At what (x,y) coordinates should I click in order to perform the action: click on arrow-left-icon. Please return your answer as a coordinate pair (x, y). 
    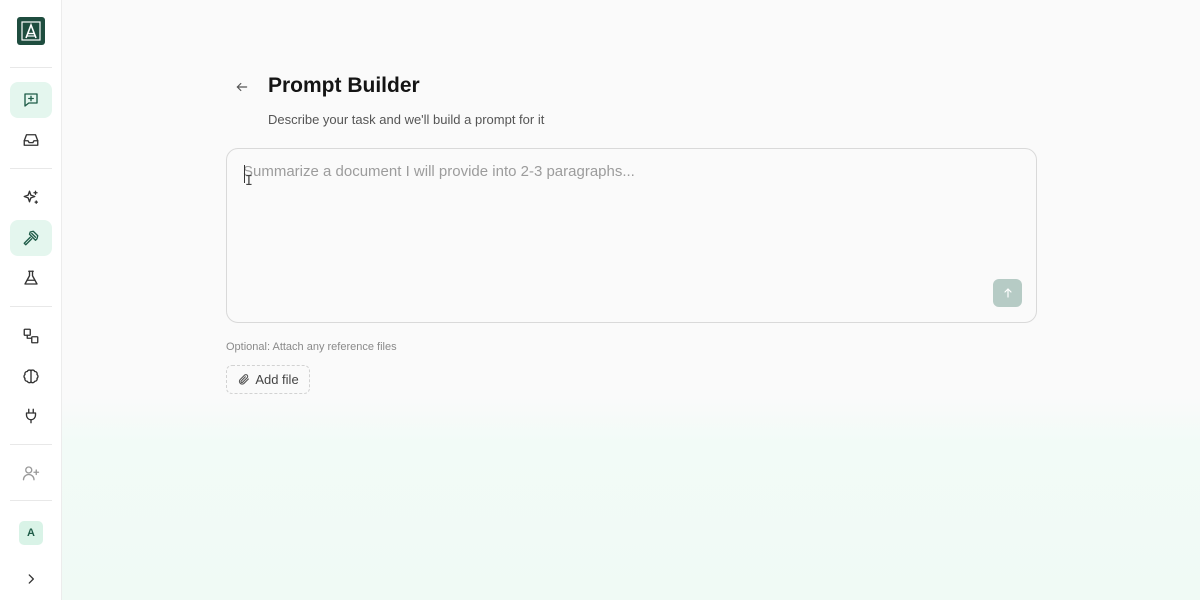
    Looking at the image, I should click on (242, 87).